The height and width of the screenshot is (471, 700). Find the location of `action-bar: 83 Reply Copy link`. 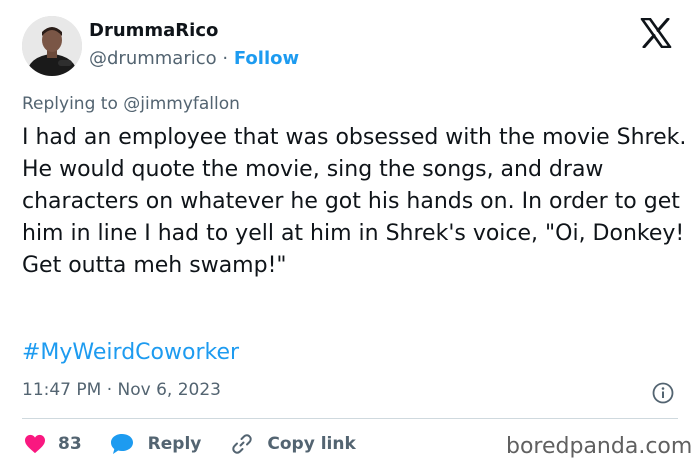

action-bar: 83 Reply Copy link is located at coordinates (190, 444).